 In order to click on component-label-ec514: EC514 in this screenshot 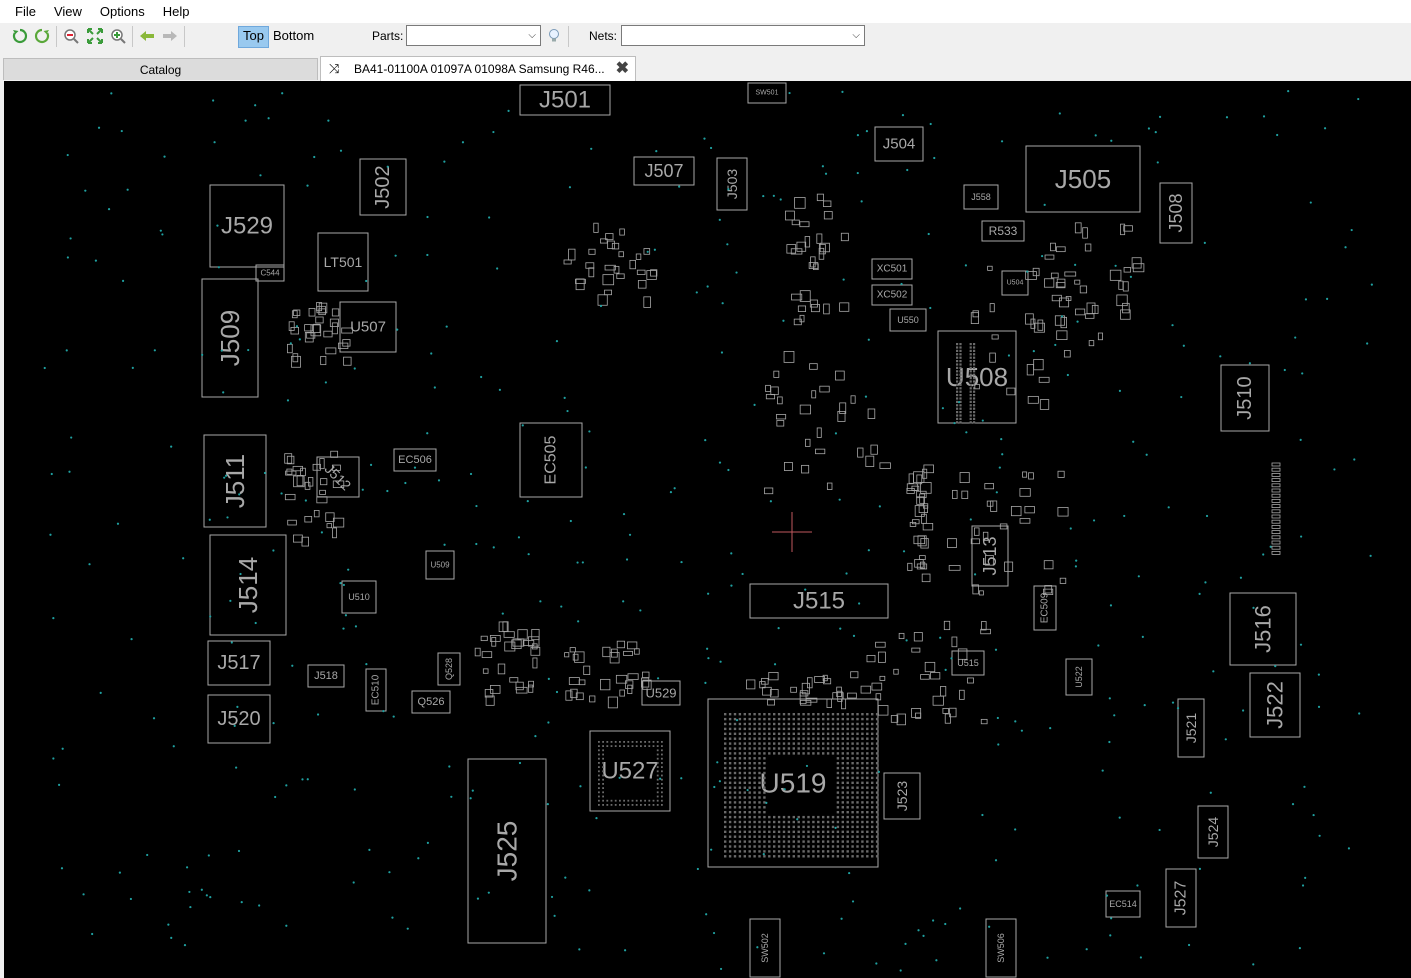, I will do `click(1123, 904)`.